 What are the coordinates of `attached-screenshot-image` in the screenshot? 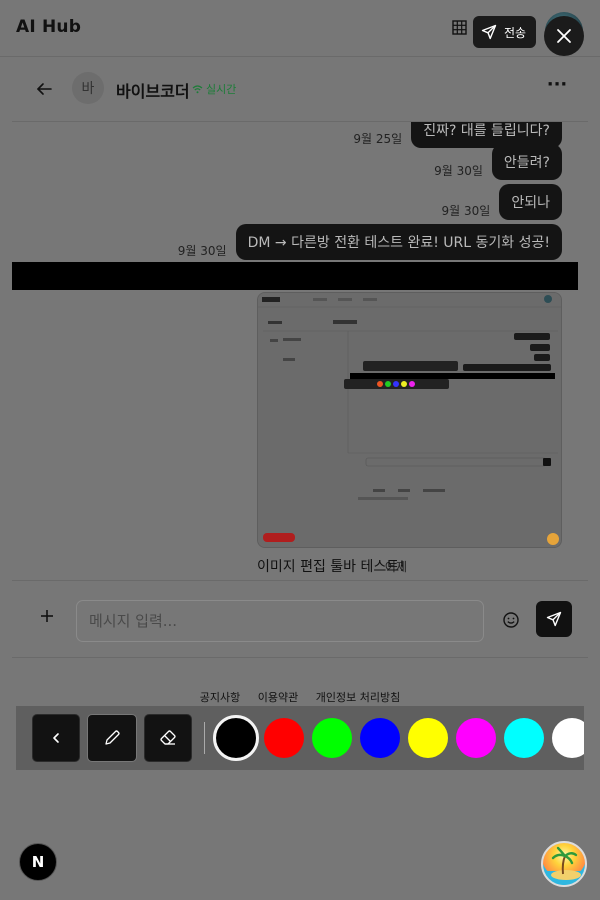 It's located at (409, 420).